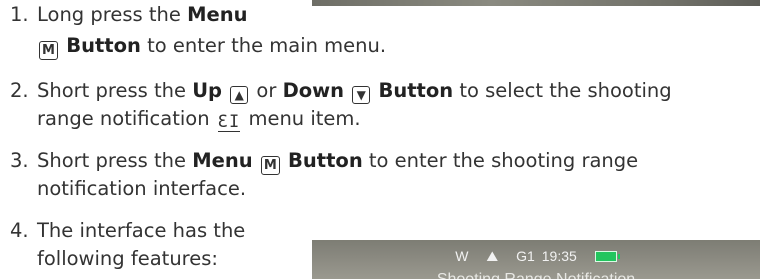  I want to click on device-screen-image-top, so click(536, 3).